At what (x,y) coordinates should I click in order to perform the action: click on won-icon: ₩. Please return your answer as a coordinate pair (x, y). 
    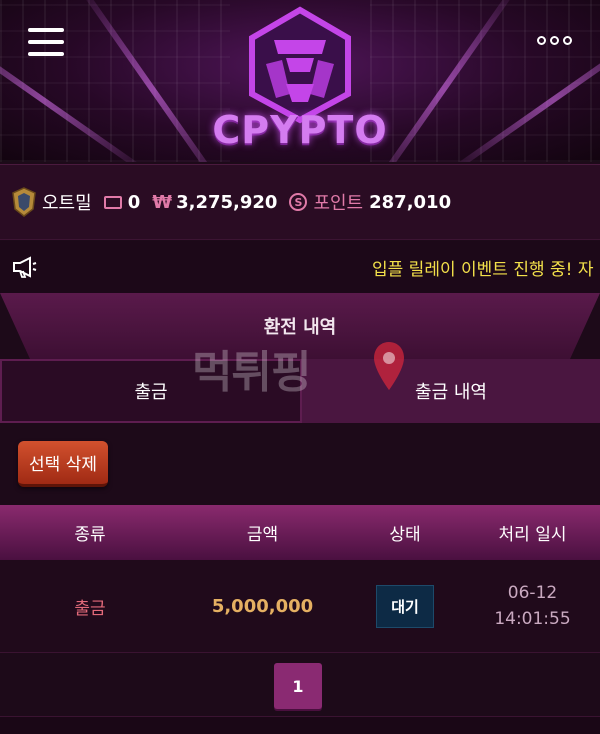
    Looking at the image, I should click on (162, 202).